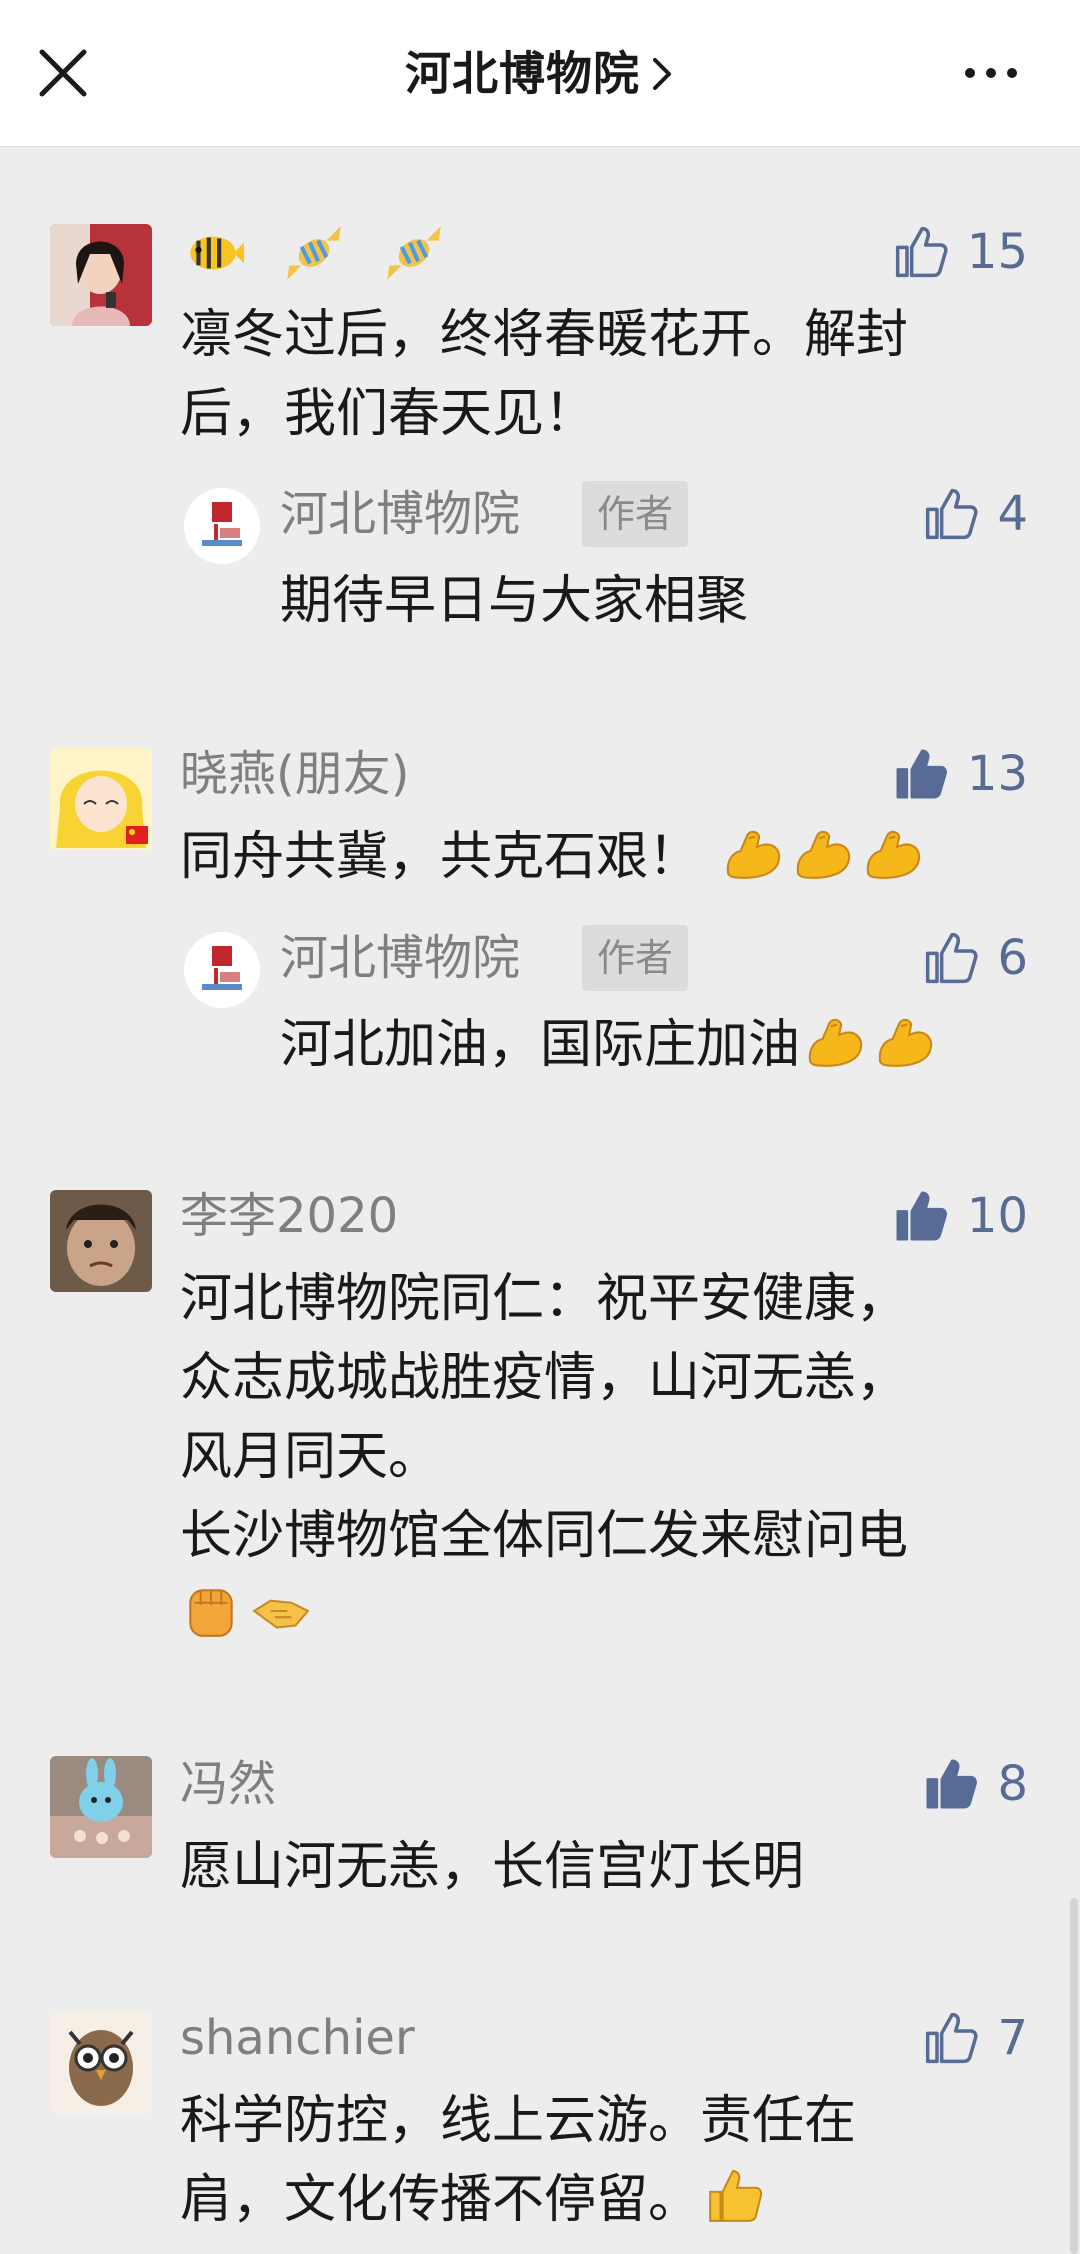 This screenshot has height=2254, width=1080. What do you see at coordinates (735, 2196) in the screenshot?
I see `thumbs-up-emoji` at bounding box center [735, 2196].